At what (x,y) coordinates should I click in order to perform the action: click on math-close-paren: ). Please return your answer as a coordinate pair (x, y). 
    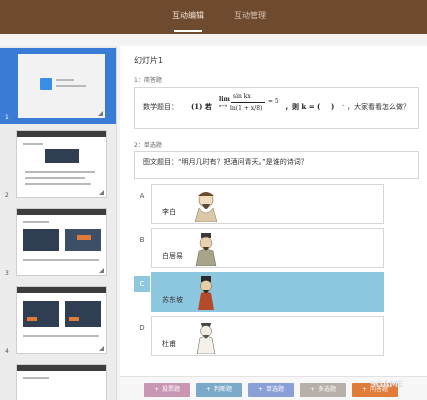
    Looking at the image, I should click on (333, 106).